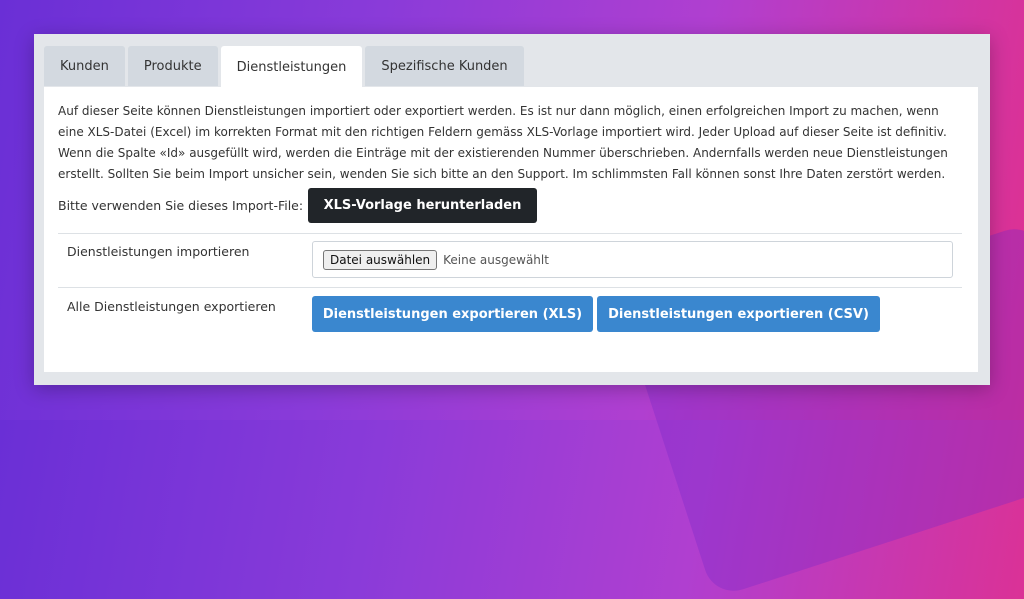 Image resolution: width=1024 pixels, height=599 pixels. What do you see at coordinates (422, 205) in the screenshot?
I see `download-template-button: XLS-Vorlage herunterladen` at bounding box center [422, 205].